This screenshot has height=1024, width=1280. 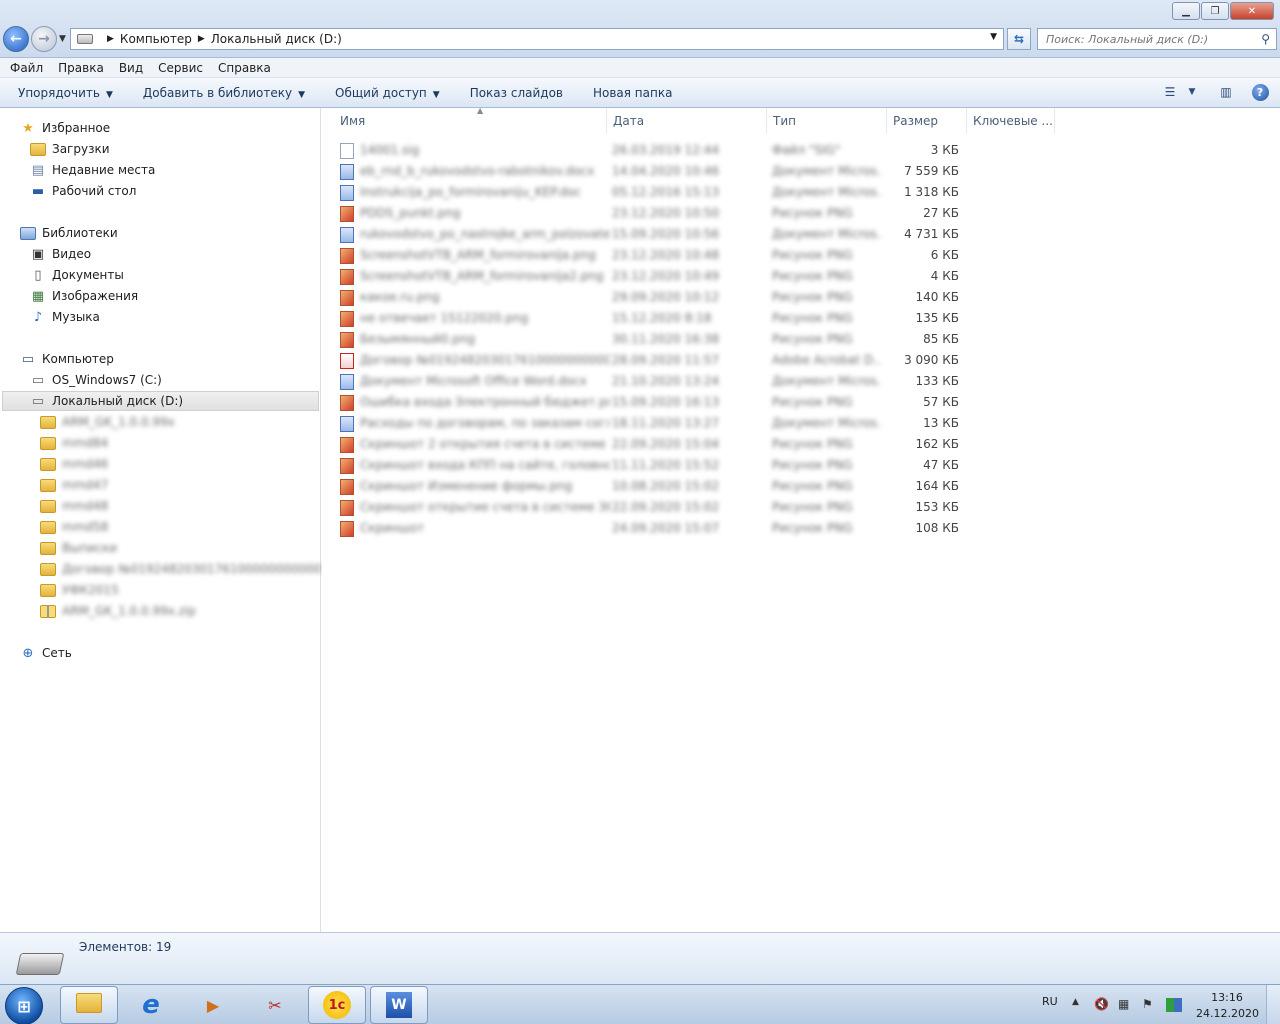 I want to click on refresh-button: ⇆, so click(x=1019, y=39).